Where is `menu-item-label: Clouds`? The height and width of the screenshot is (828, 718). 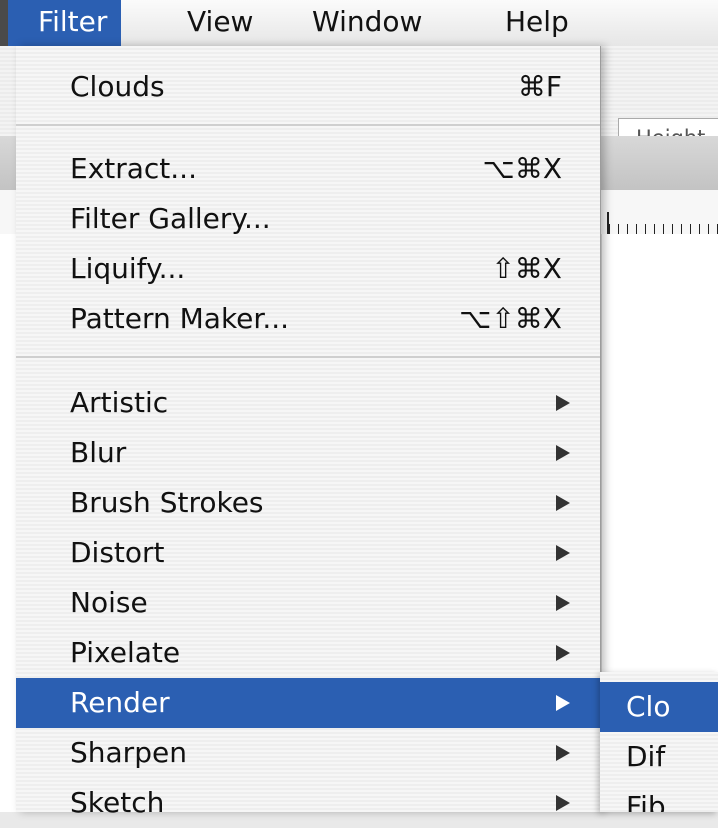 menu-item-label: Clouds is located at coordinates (117, 86).